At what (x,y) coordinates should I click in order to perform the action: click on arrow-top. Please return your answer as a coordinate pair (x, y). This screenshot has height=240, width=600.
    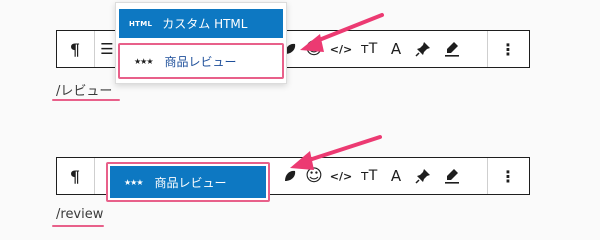
    Looking at the image, I should click on (342, 32).